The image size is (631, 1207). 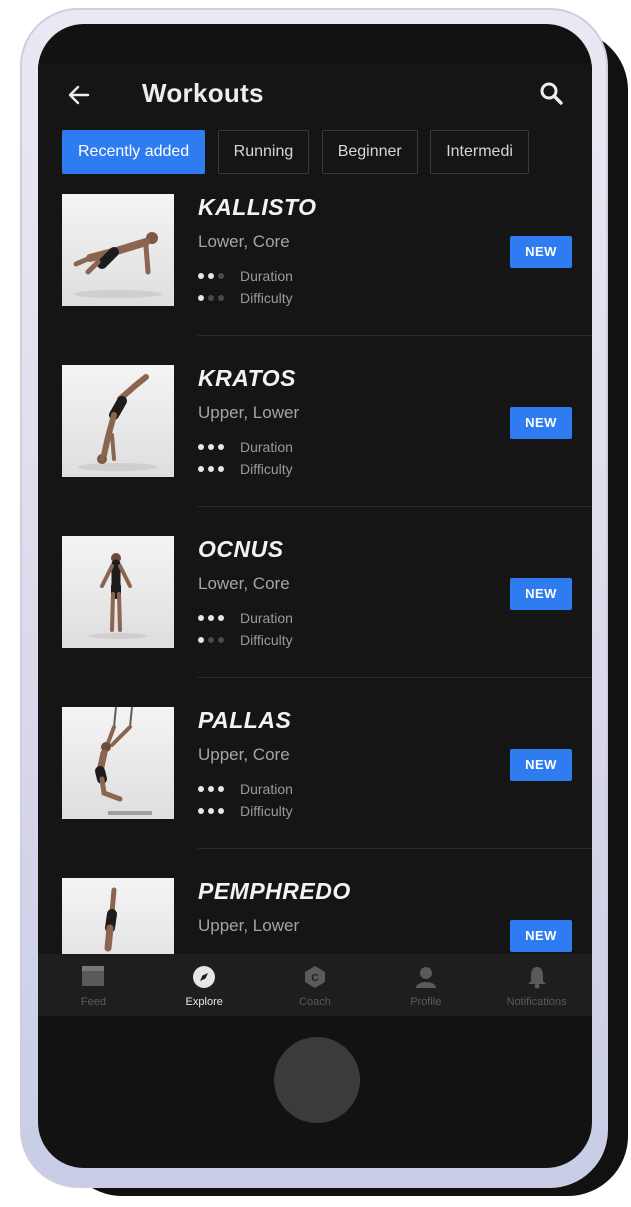 What do you see at coordinates (536, 978) in the screenshot?
I see `bell-icon` at bounding box center [536, 978].